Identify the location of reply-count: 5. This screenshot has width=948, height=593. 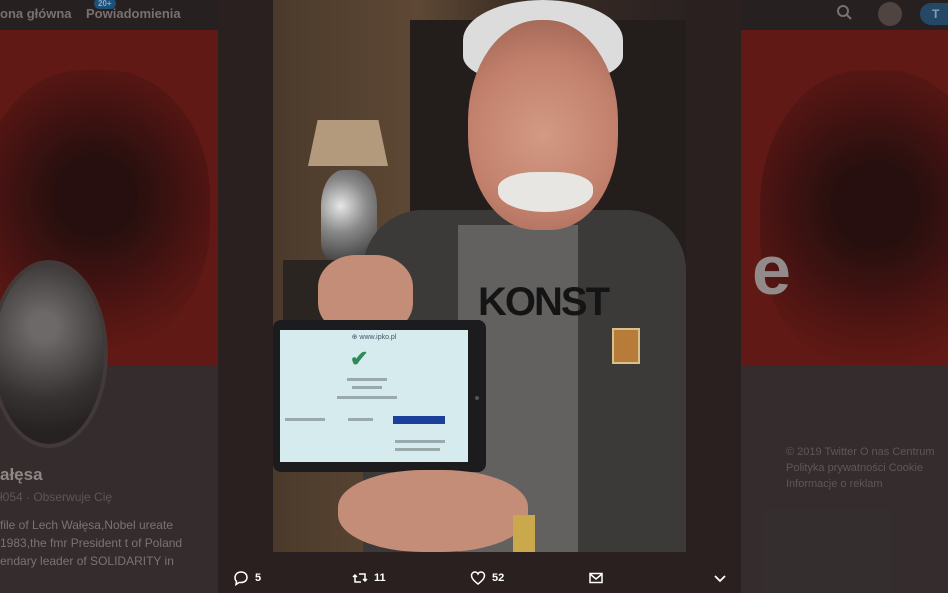
(258, 578).